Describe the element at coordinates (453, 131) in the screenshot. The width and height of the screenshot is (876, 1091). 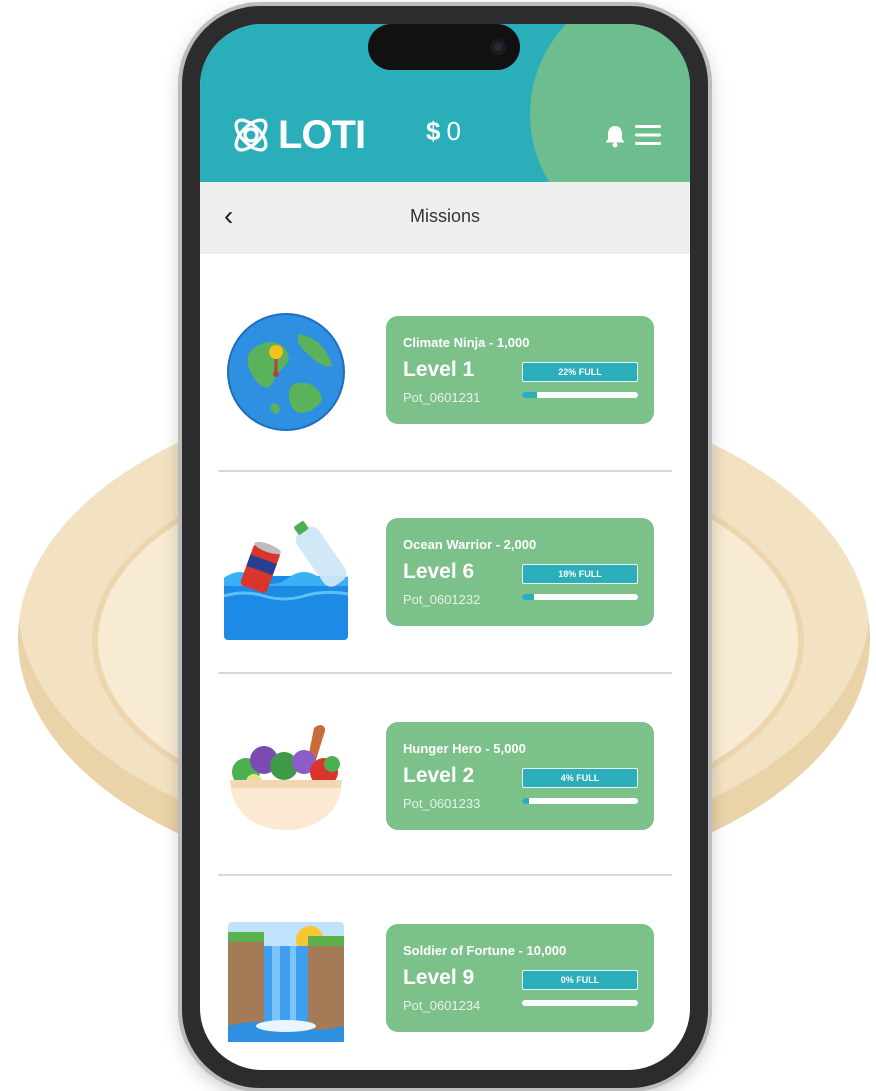
I see `balance-value: 0` at that location.